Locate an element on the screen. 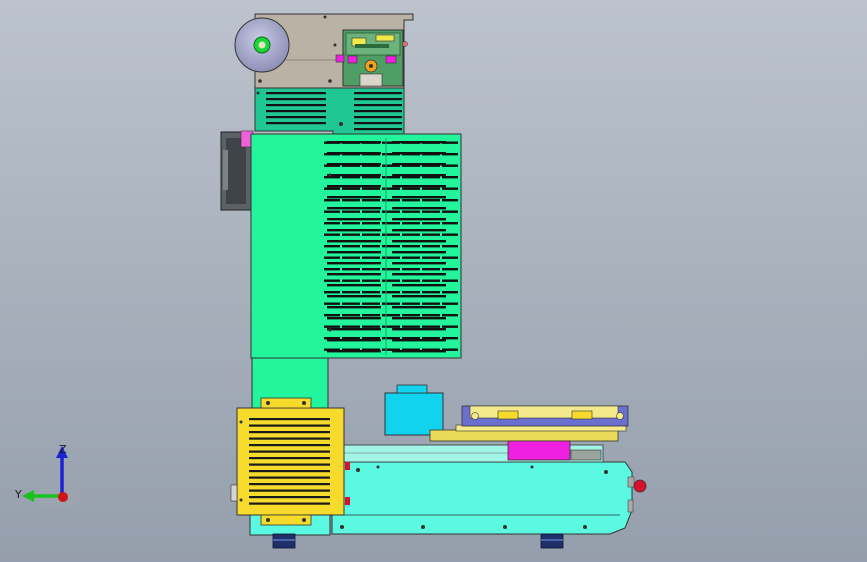  motor-block is located at coordinates (414, 410).